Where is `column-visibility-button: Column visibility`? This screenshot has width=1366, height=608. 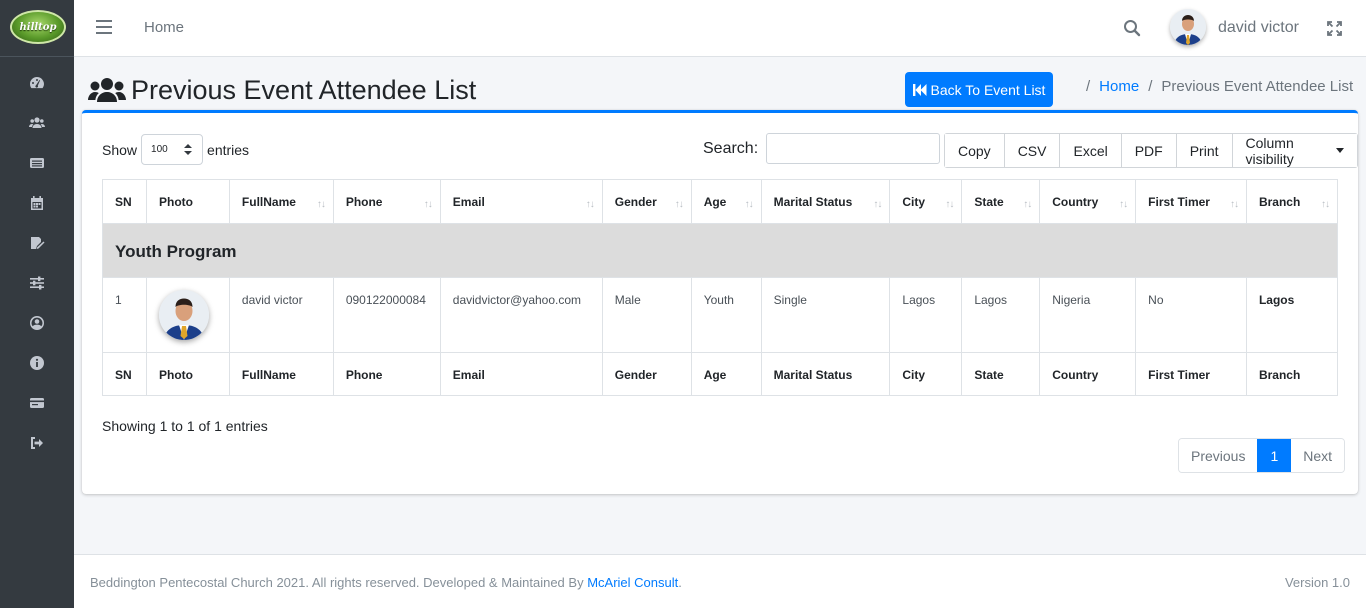 column-visibility-button: Column visibility is located at coordinates (1294, 150).